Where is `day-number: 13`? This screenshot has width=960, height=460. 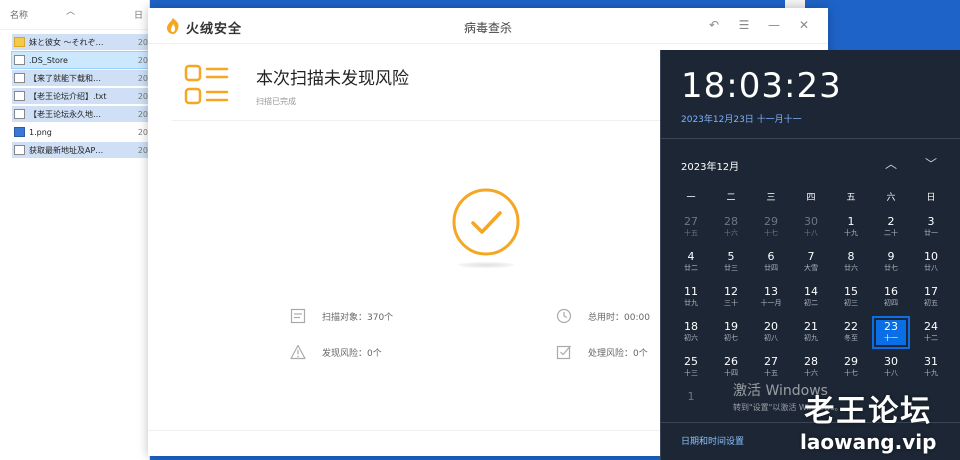
day-number: 13 is located at coordinates (771, 291).